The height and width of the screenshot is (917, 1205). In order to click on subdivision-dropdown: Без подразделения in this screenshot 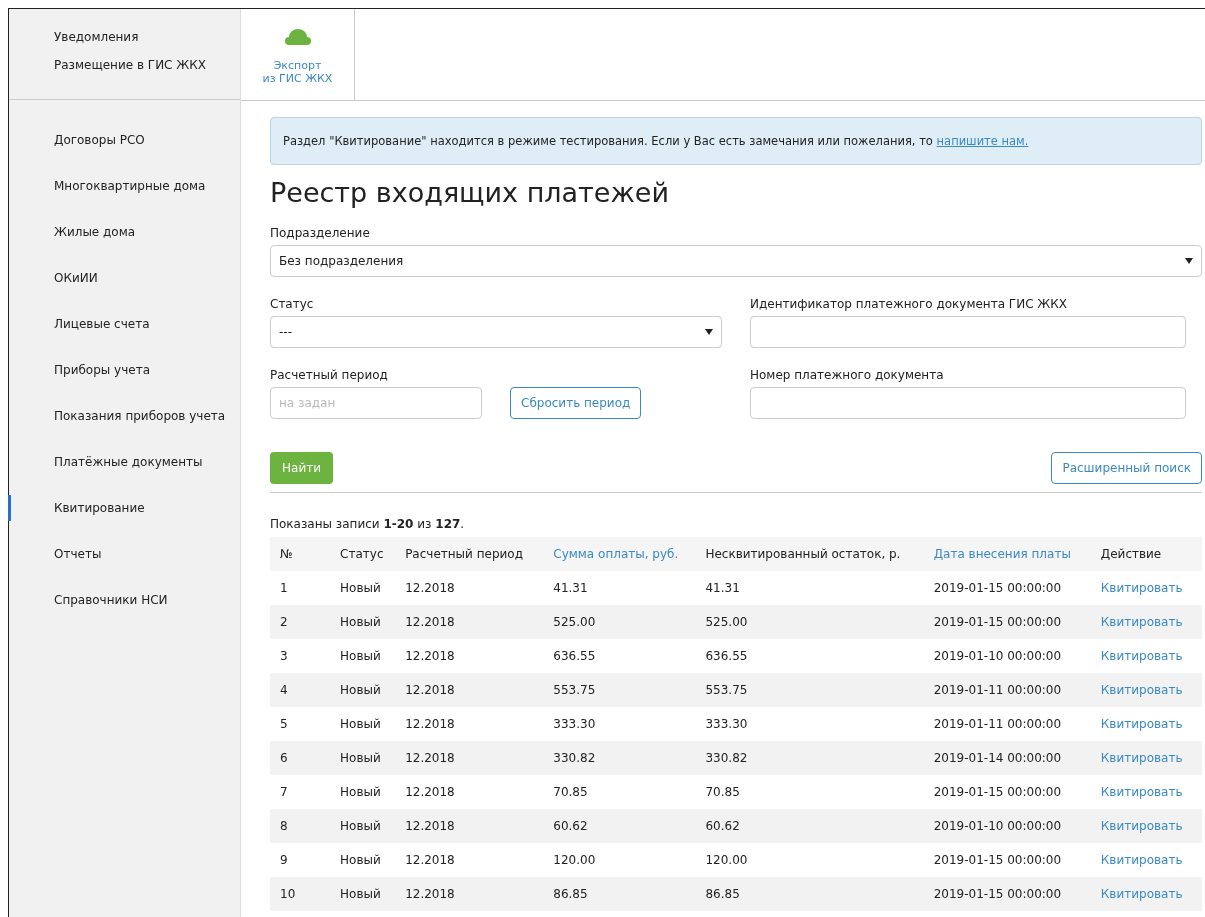, I will do `click(736, 261)`.